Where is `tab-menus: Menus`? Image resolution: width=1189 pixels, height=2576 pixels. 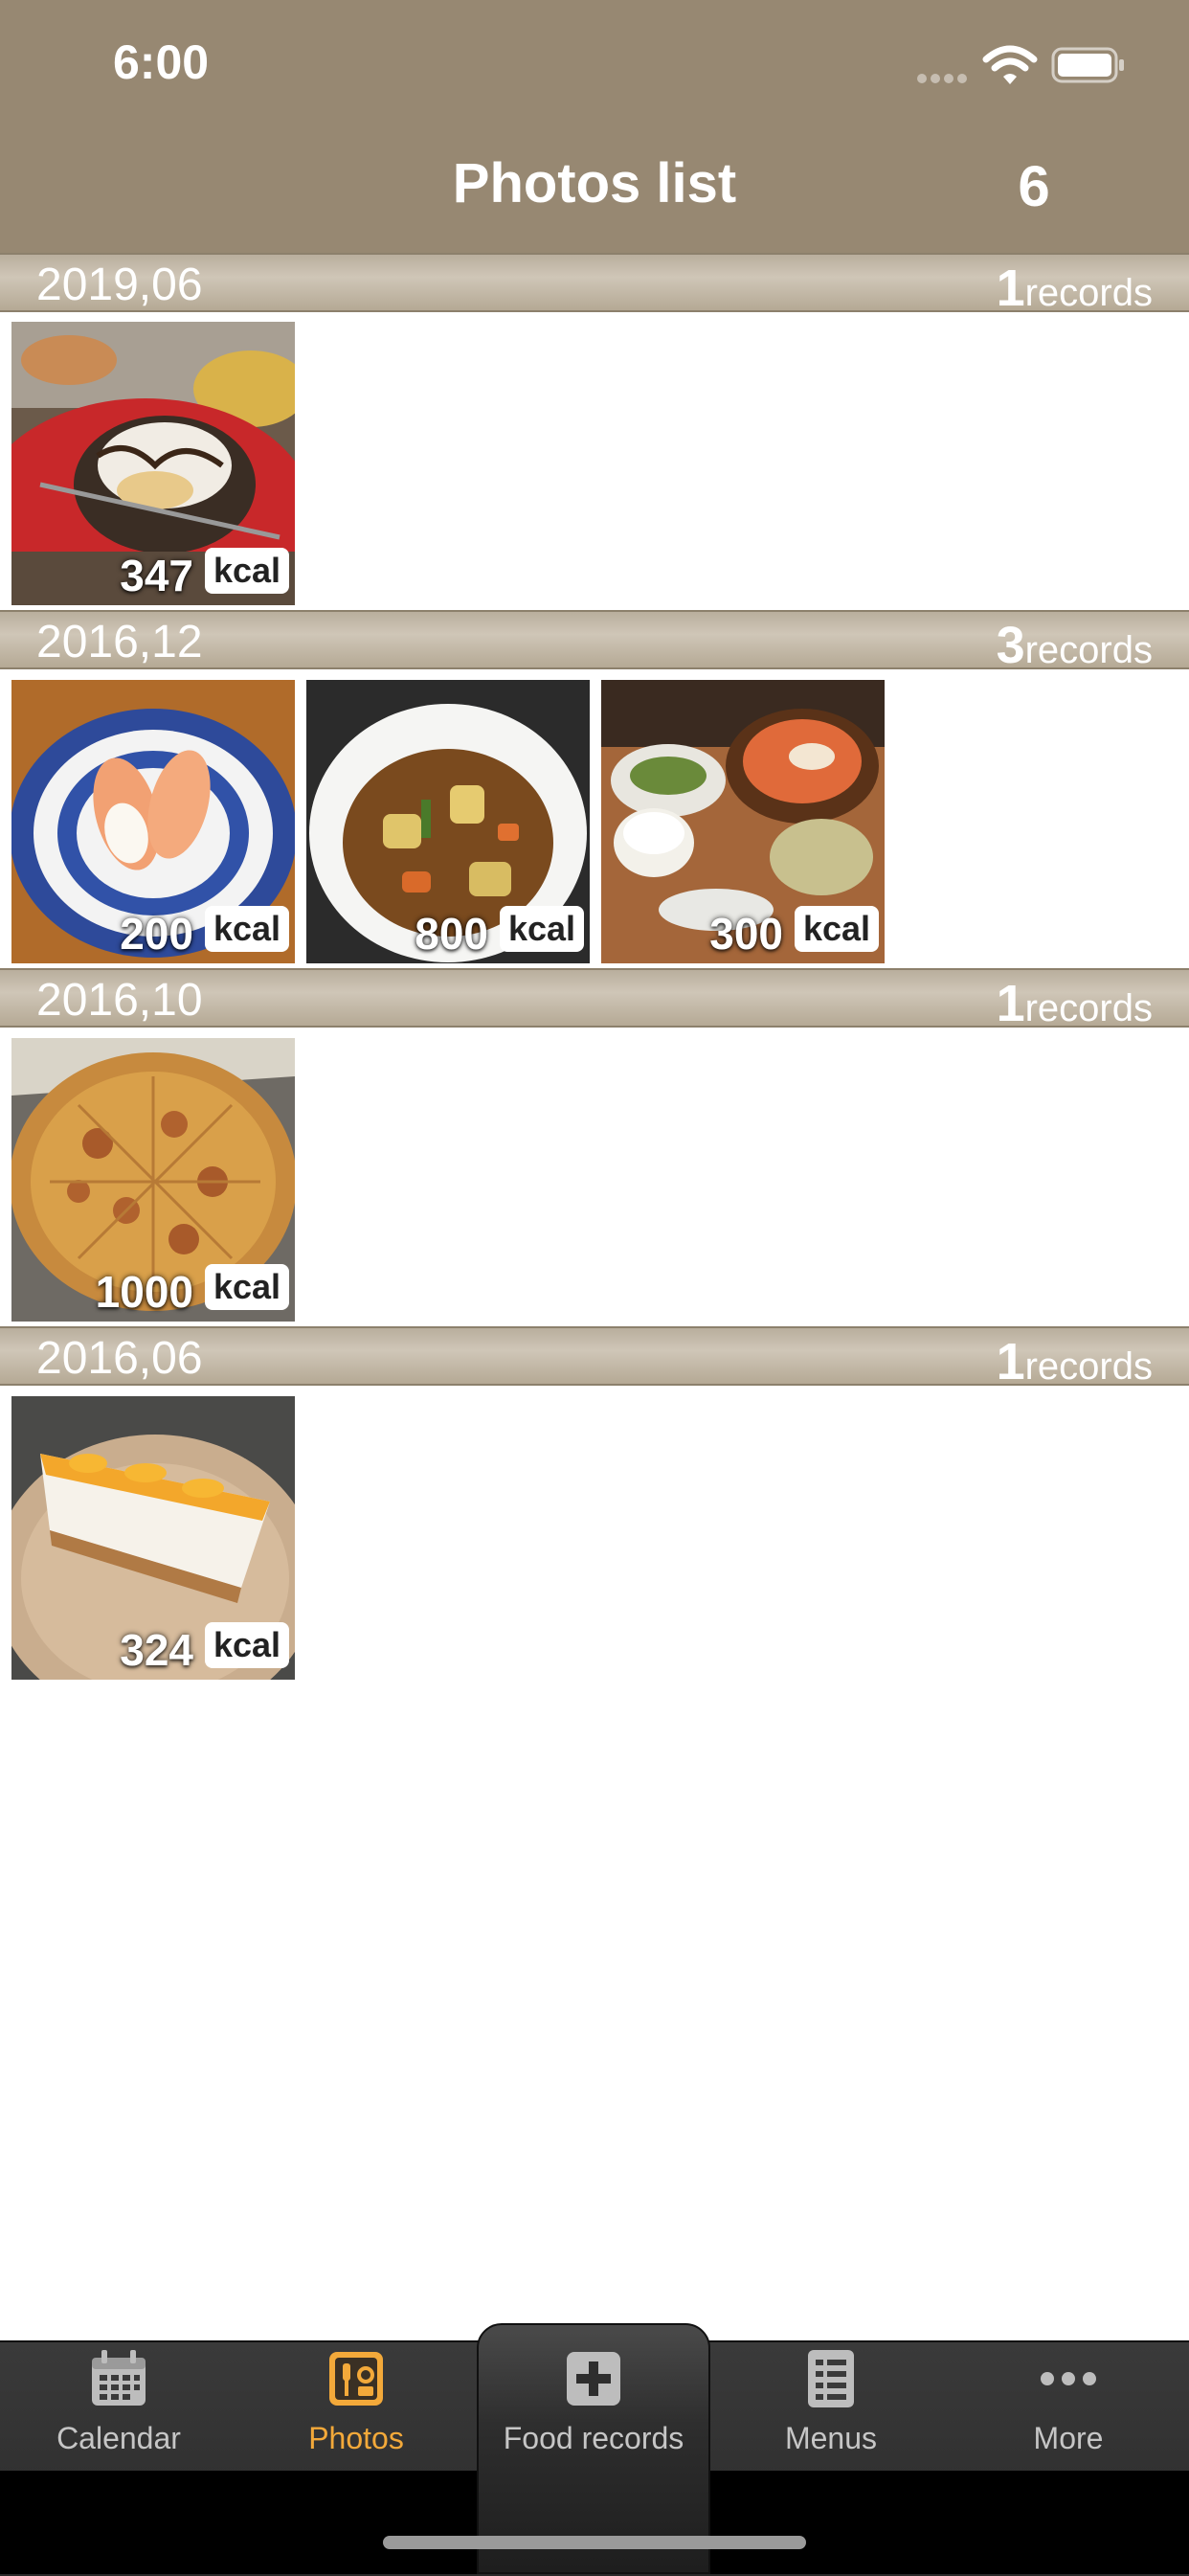 tab-menus: Menus is located at coordinates (831, 2410).